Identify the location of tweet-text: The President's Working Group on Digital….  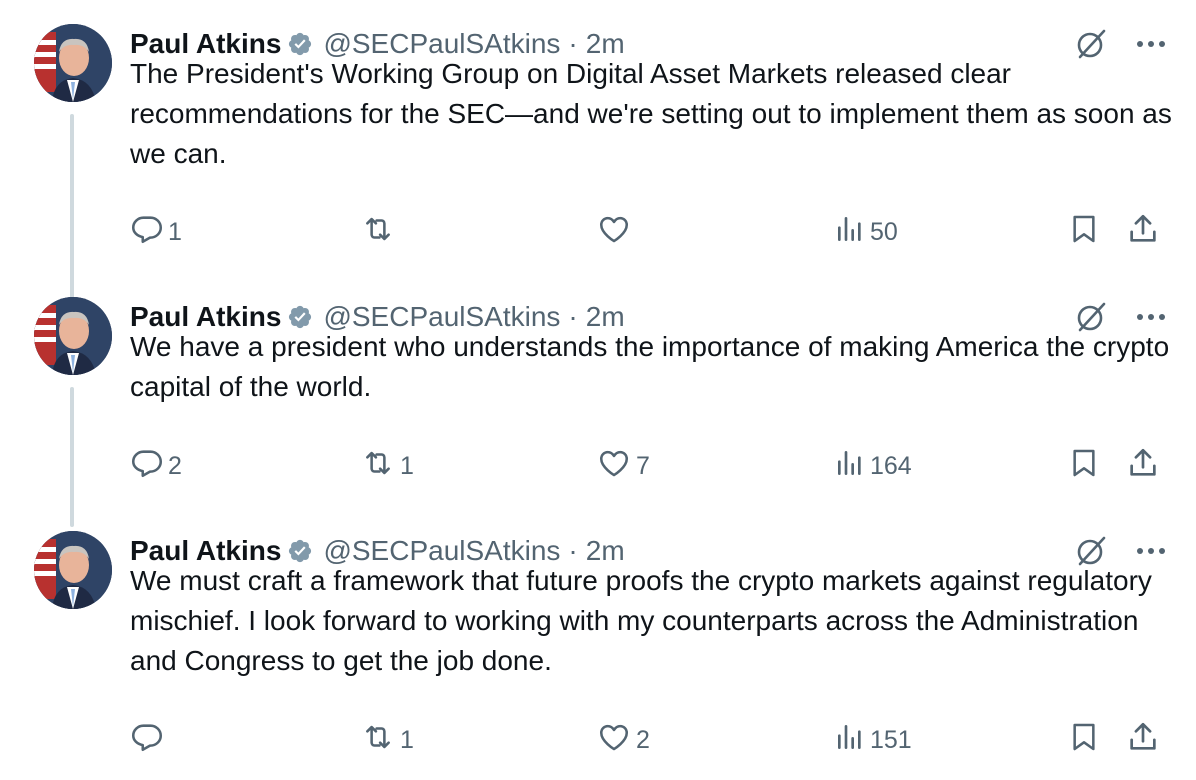
(651, 113).